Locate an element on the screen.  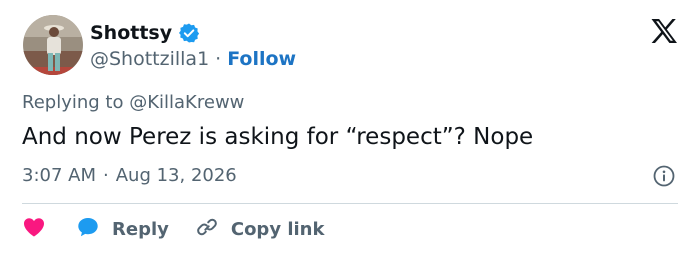
heart-icon is located at coordinates (34, 229).